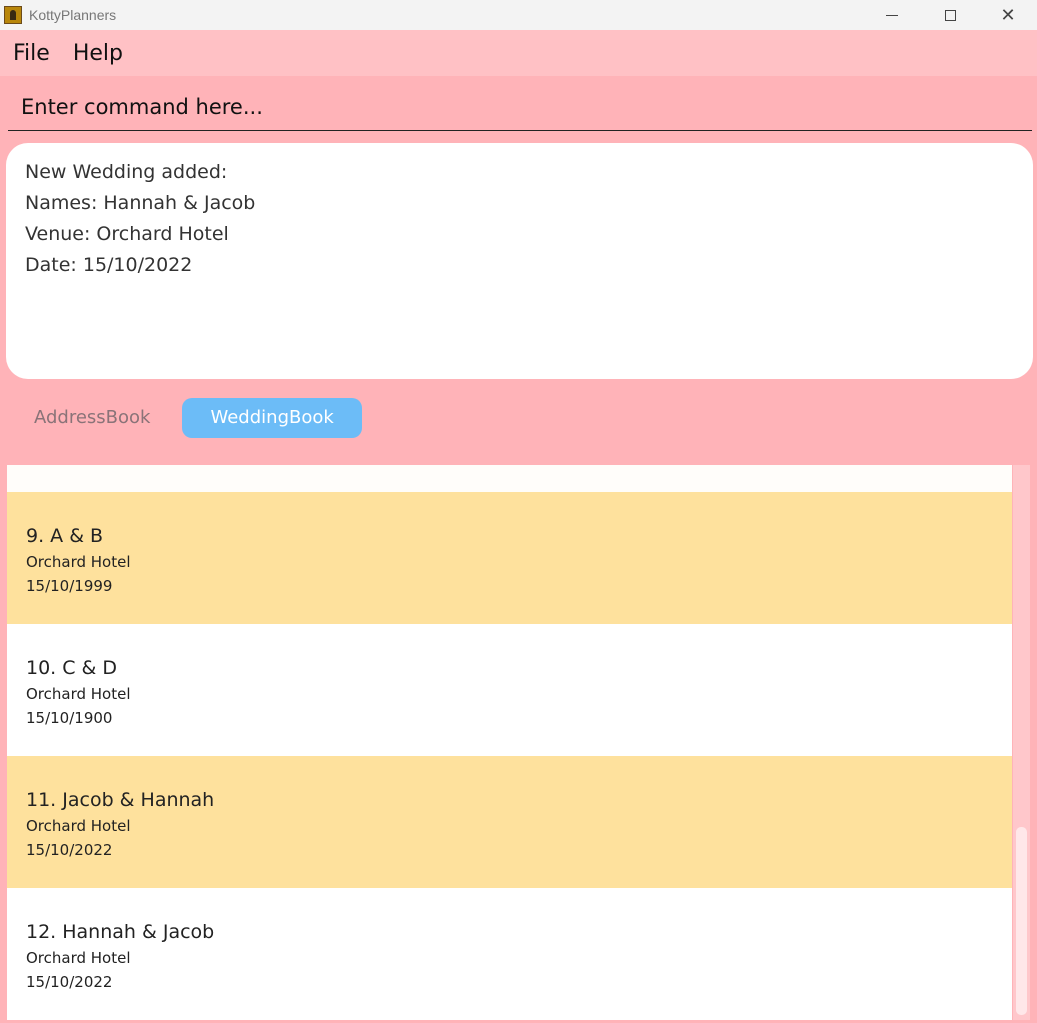 This screenshot has height=1023, width=1037. I want to click on wedding-date: 15/10/1900, so click(69, 718).